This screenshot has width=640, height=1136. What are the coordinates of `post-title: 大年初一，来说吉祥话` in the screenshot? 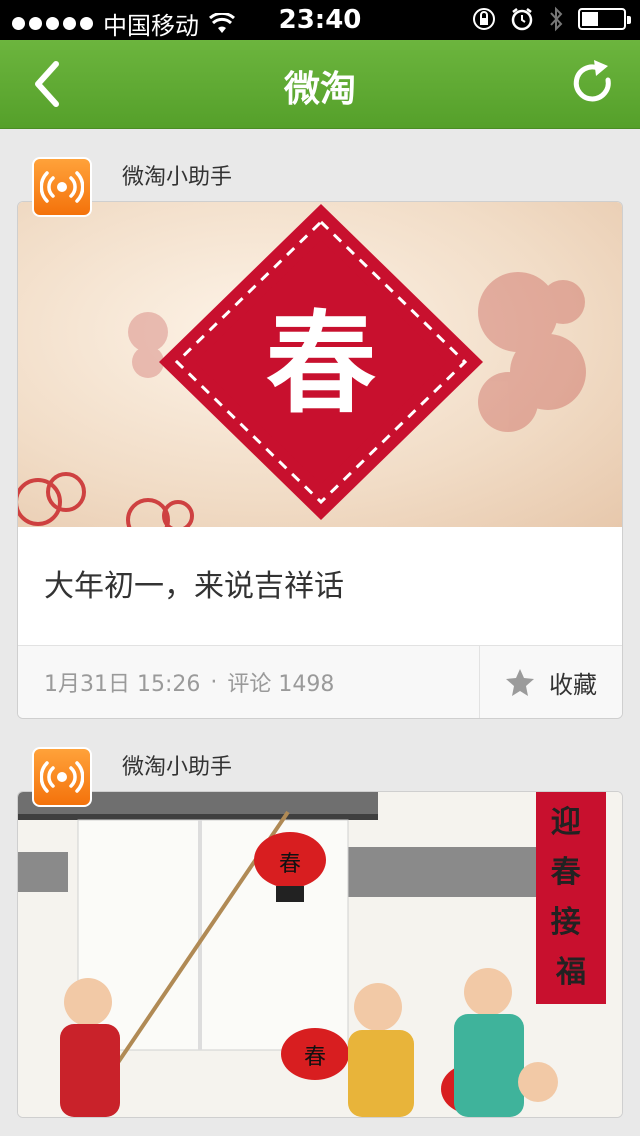 It's located at (320, 586).